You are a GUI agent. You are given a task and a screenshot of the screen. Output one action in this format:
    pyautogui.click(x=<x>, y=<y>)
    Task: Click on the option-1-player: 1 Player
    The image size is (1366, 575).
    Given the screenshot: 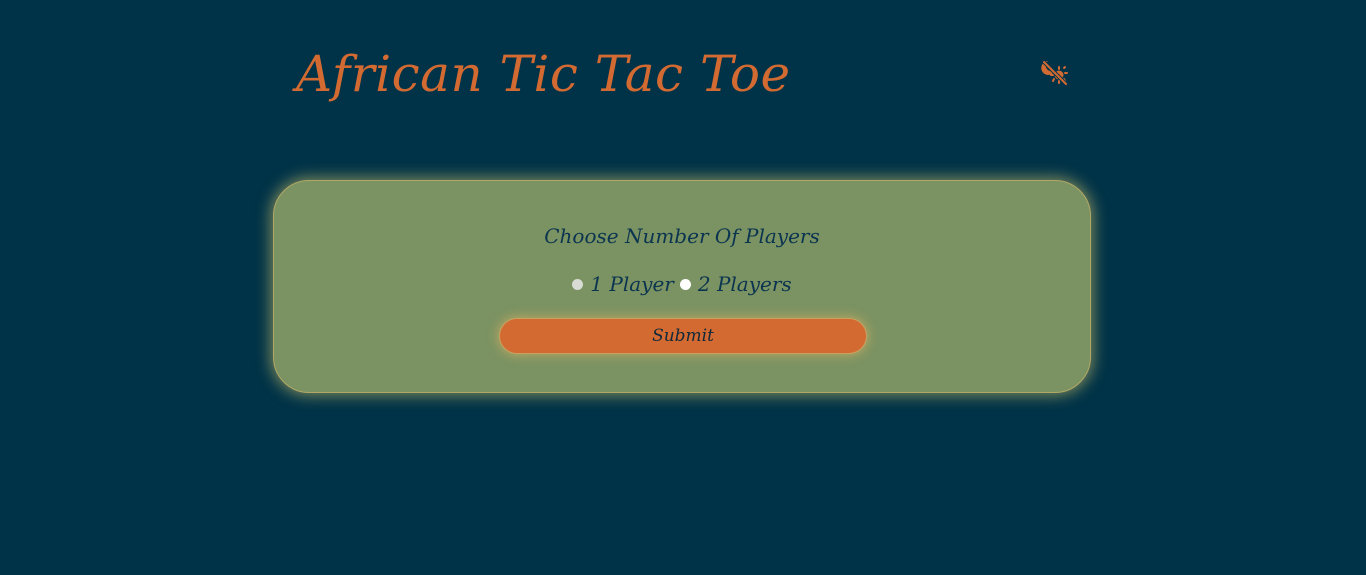 What is the action you would take?
    pyautogui.click(x=623, y=284)
    